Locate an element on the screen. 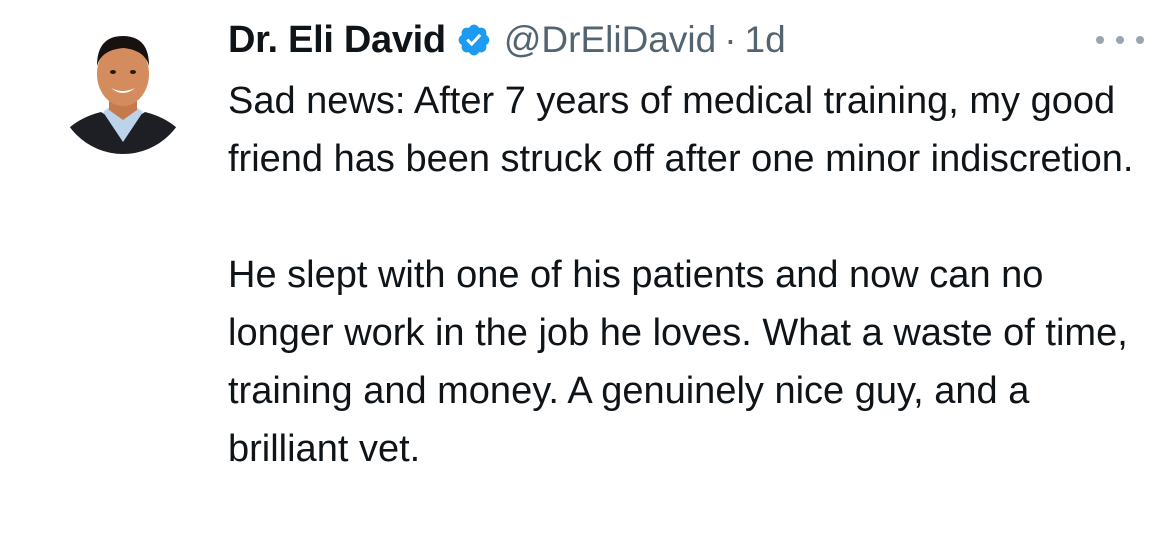  profile-photo-icon is located at coordinates (123, 88).